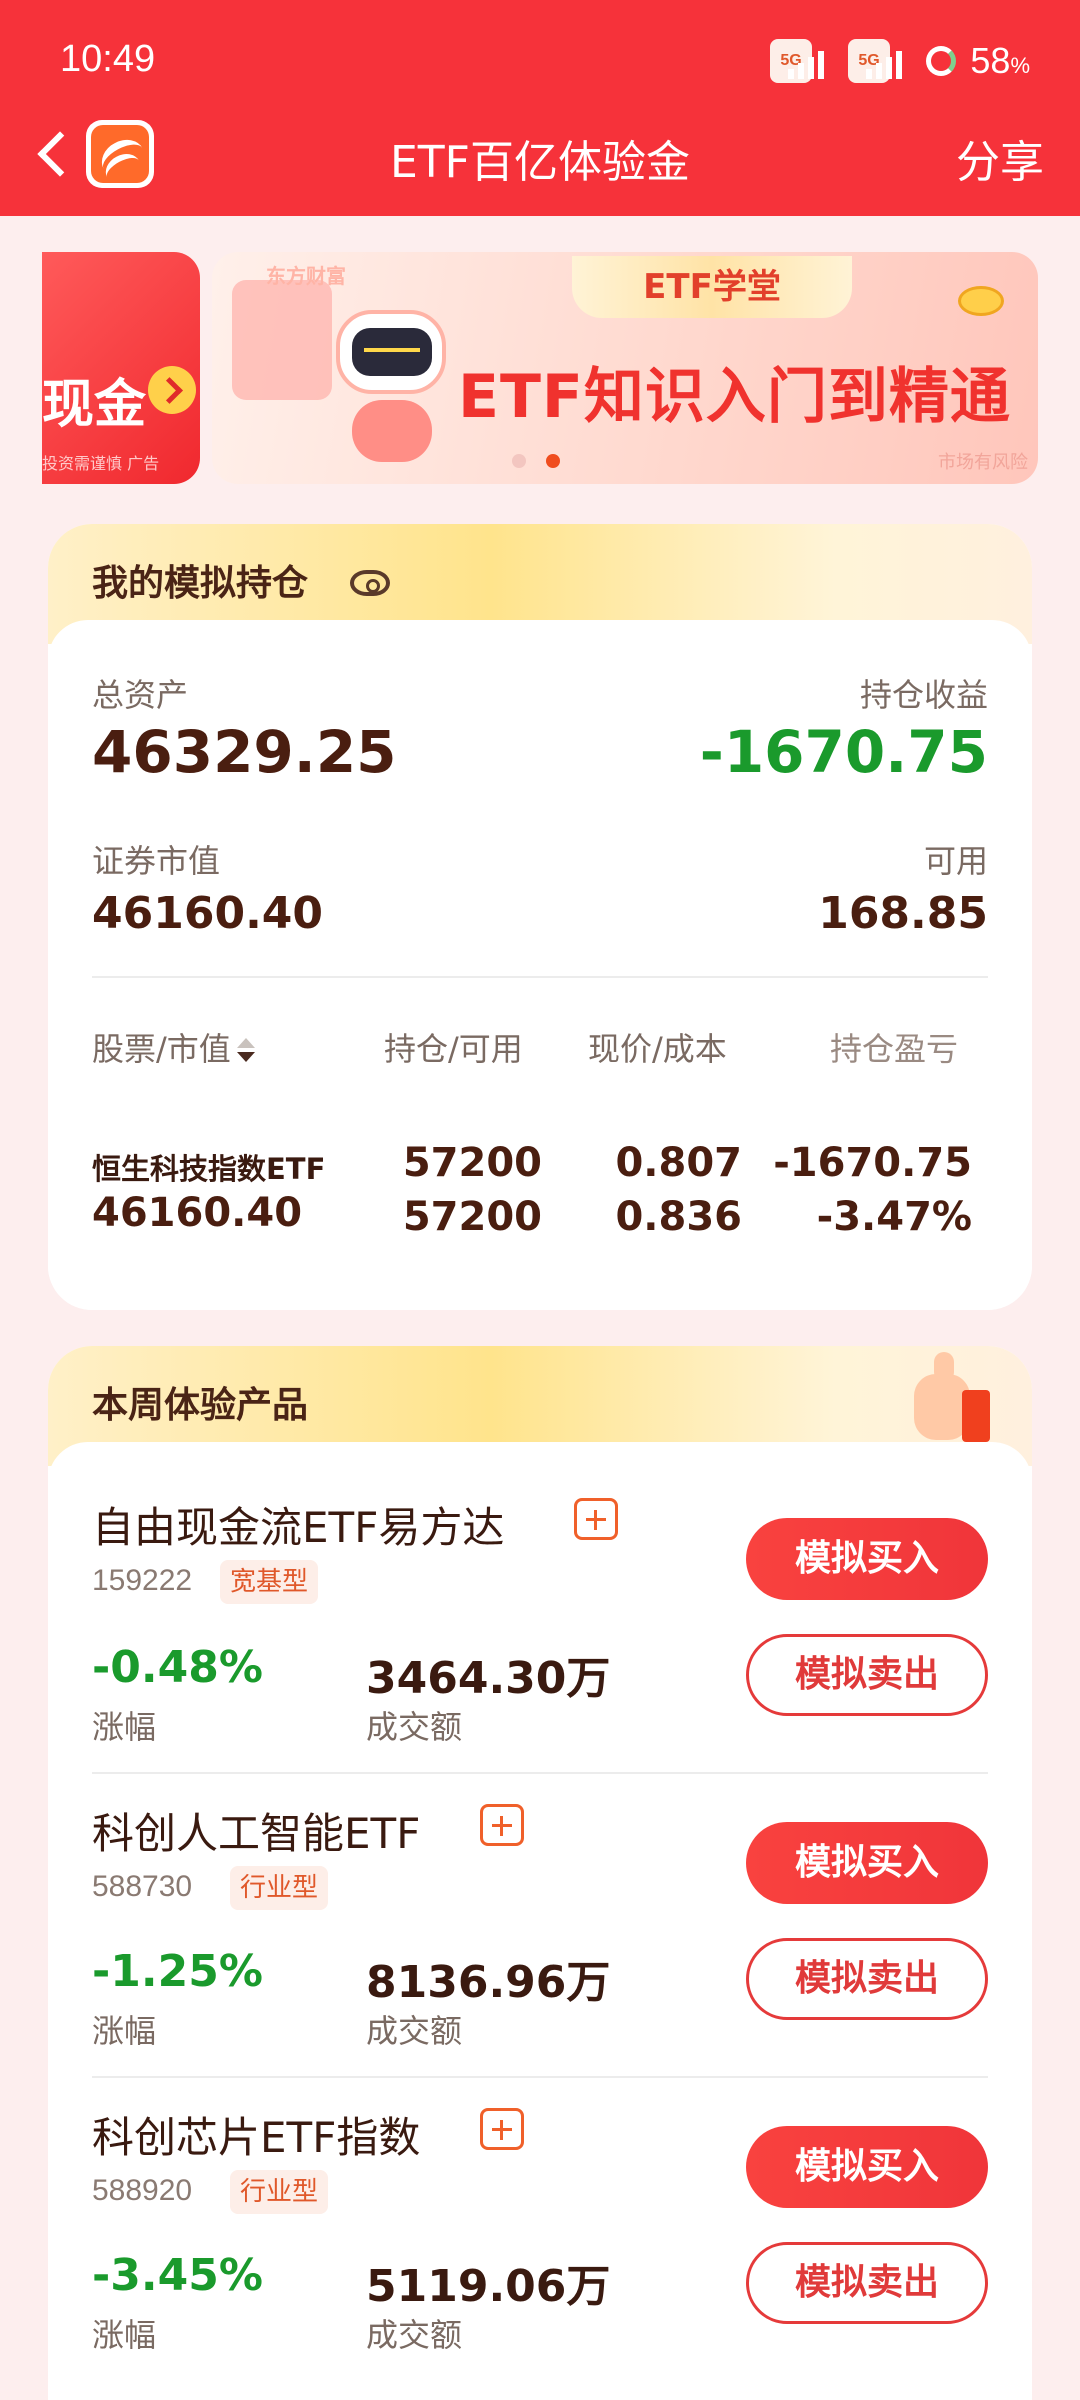  Describe the element at coordinates (142, 2190) in the screenshot. I see `product-code: 588920` at that location.